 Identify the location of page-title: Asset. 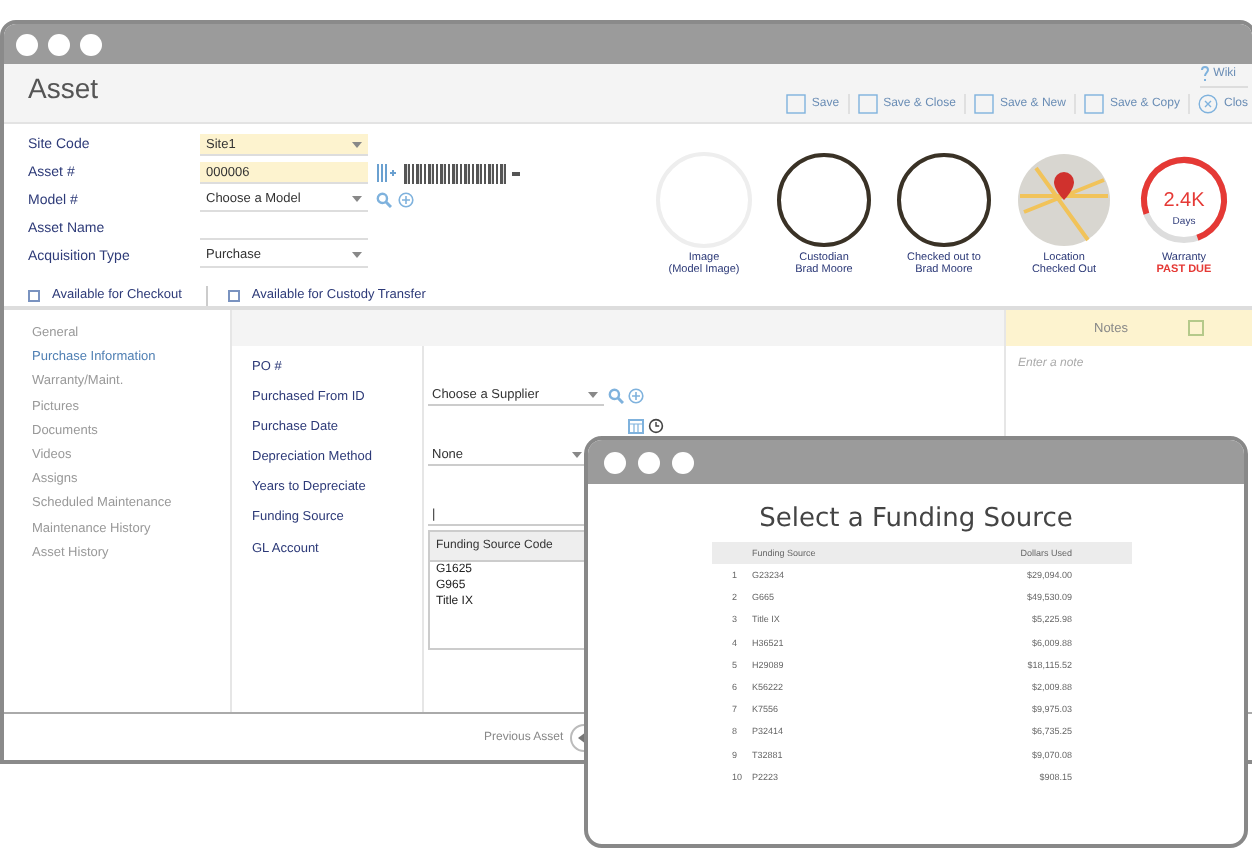
(63, 90).